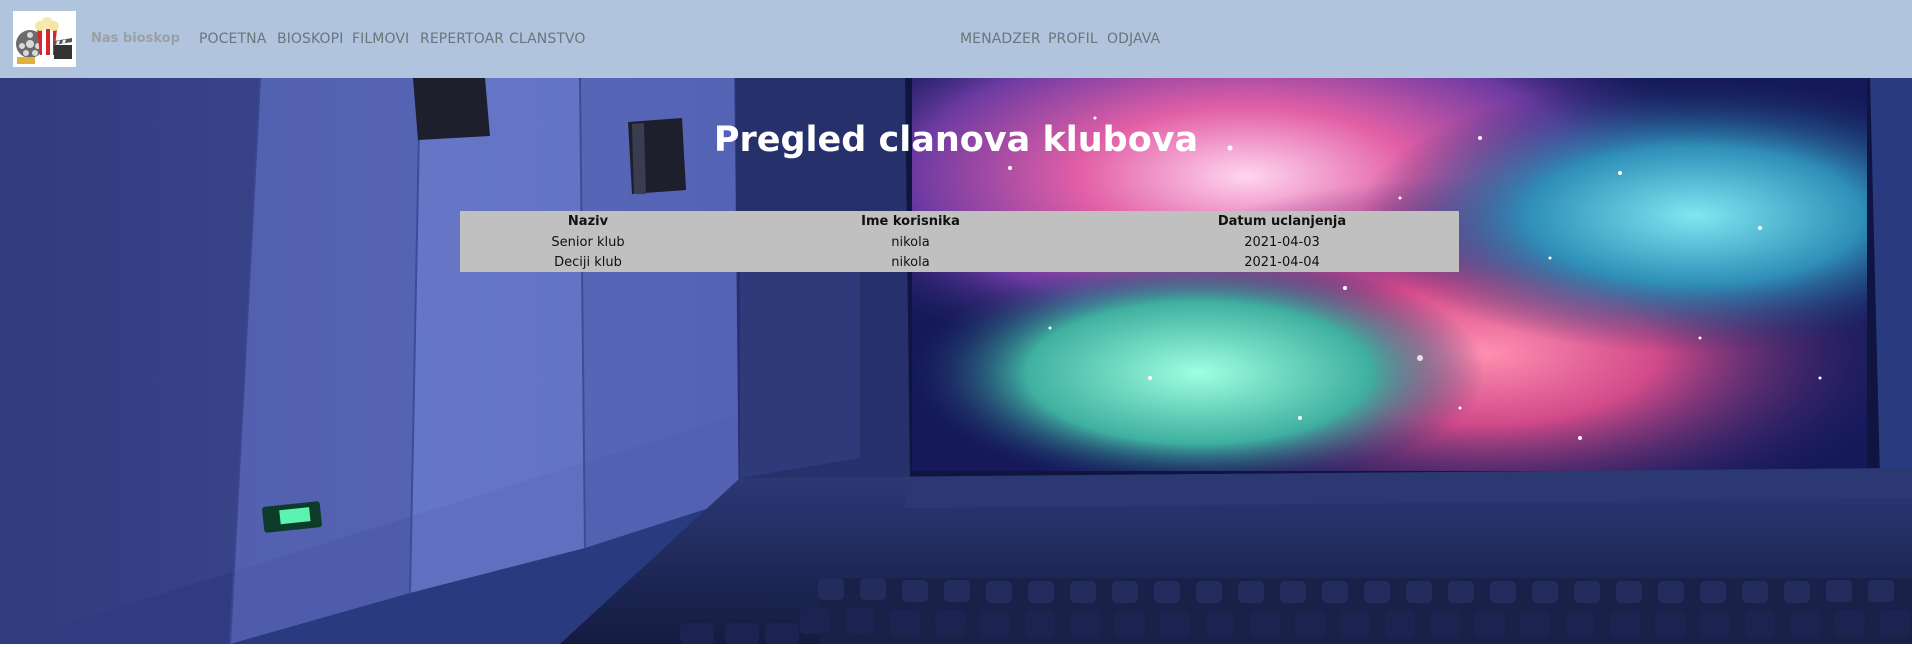 The width and height of the screenshot is (1912, 648). Describe the element at coordinates (232, 39) in the screenshot. I see `nav-link-pocetna: POCETNA` at that location.